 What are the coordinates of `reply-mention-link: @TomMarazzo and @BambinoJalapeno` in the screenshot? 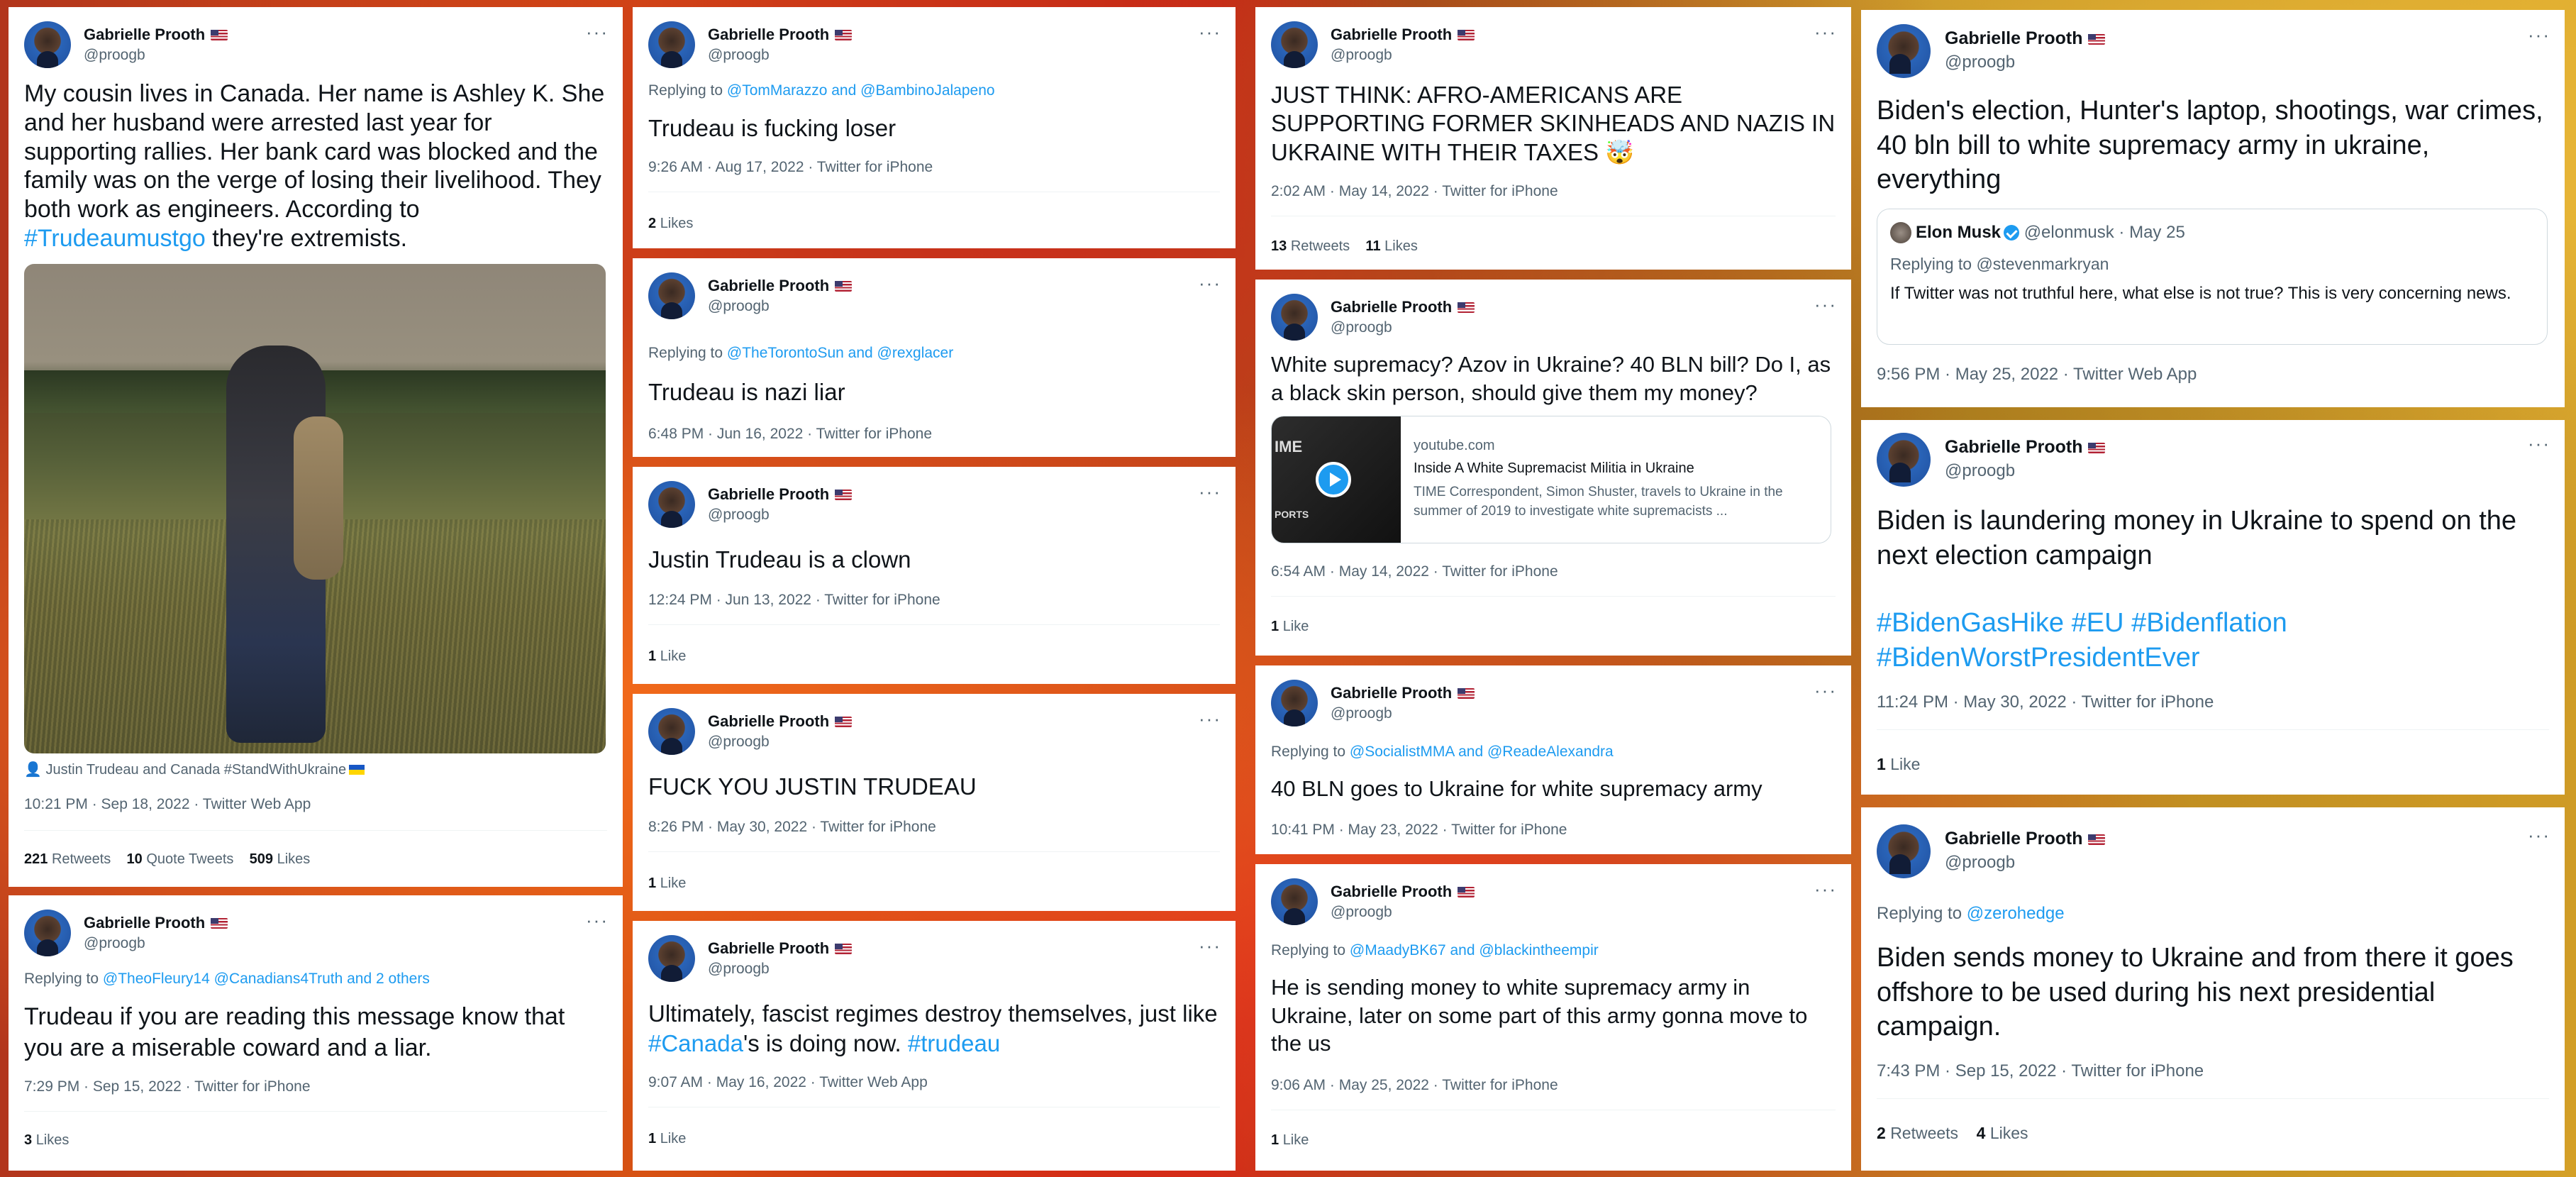 It's located at (861, 90).